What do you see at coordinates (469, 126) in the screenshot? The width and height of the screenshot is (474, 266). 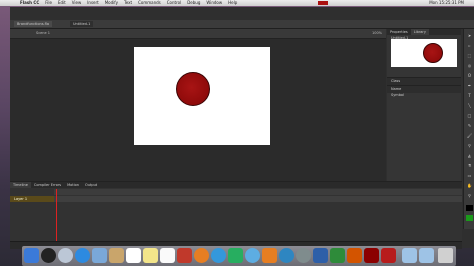 I see `pencil-tool-icon: ✎` at bounding box center [469, 126].